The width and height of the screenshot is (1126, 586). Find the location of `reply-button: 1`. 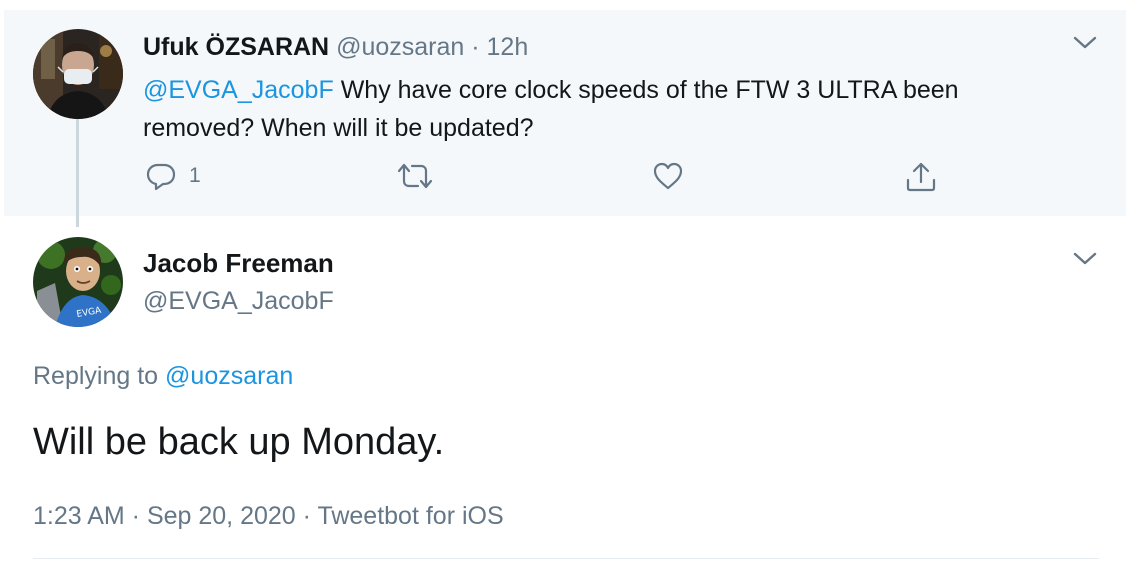

reply-button: 1 is located at coordinates (173, 176).